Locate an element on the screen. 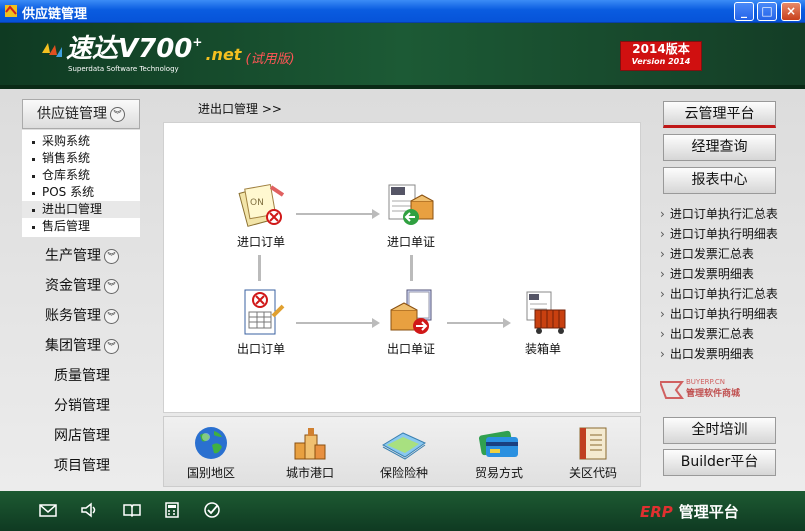 This screenshot has height=531, width=805. flow-export-doc: 出口单证 is located at coordinates (411, 322).